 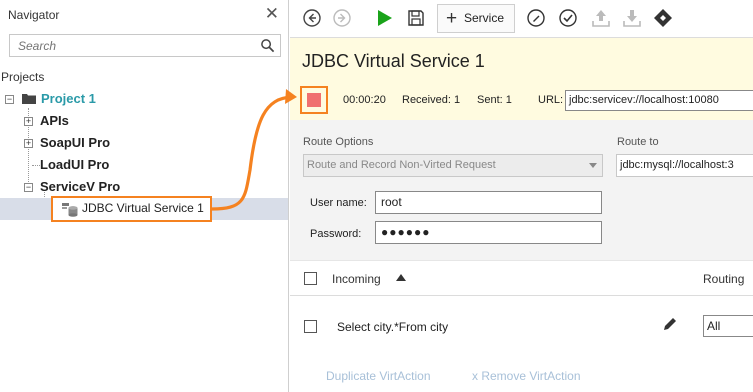 I want to click on route-to-field: jdbc:mysql://localhost:3, so click(x=684, y=165).